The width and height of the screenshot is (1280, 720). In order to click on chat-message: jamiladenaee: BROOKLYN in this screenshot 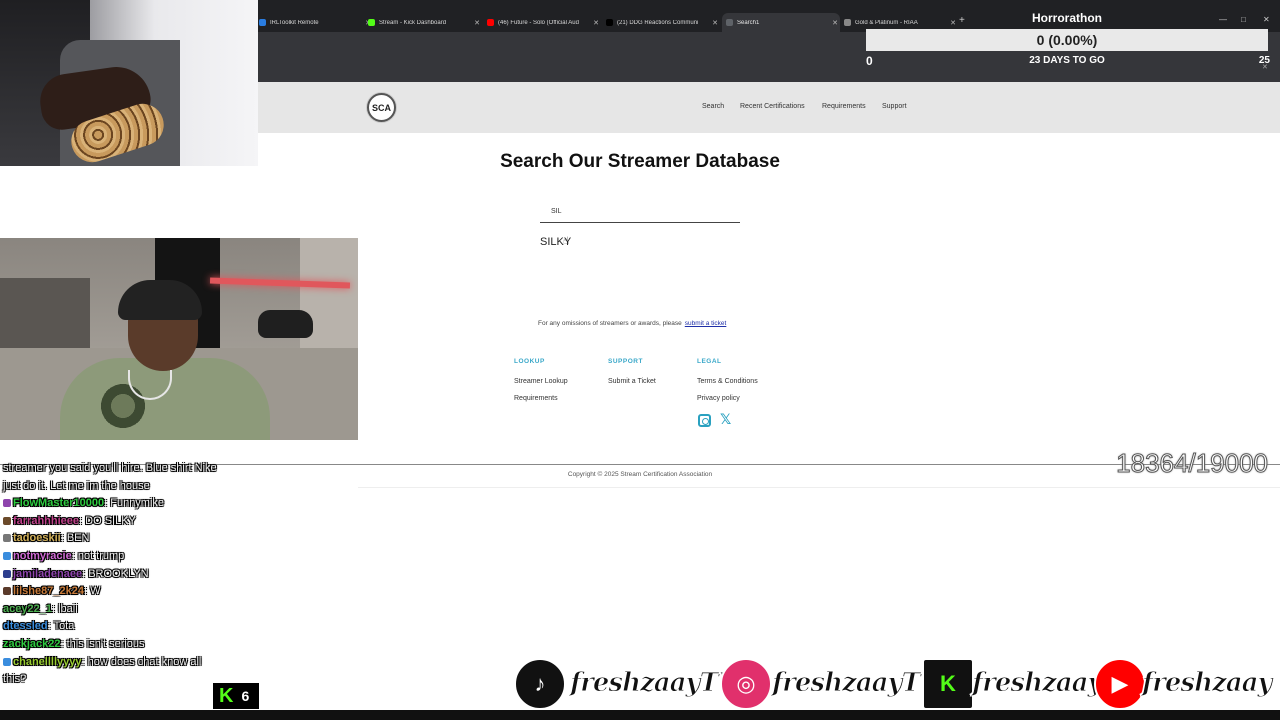, I will do `click(113, 575)`.